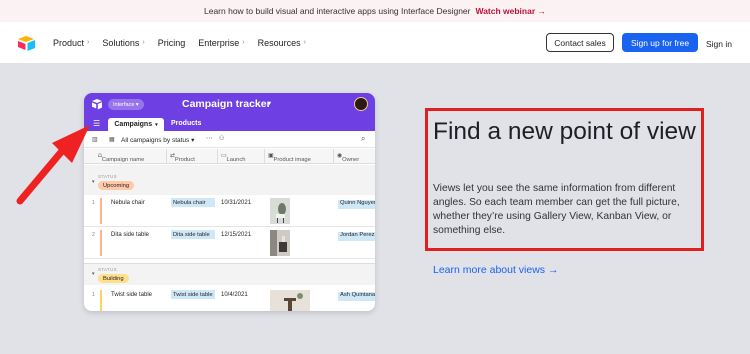  I want to click on group-building: STATUS ▾ Building, so click(229, 274).